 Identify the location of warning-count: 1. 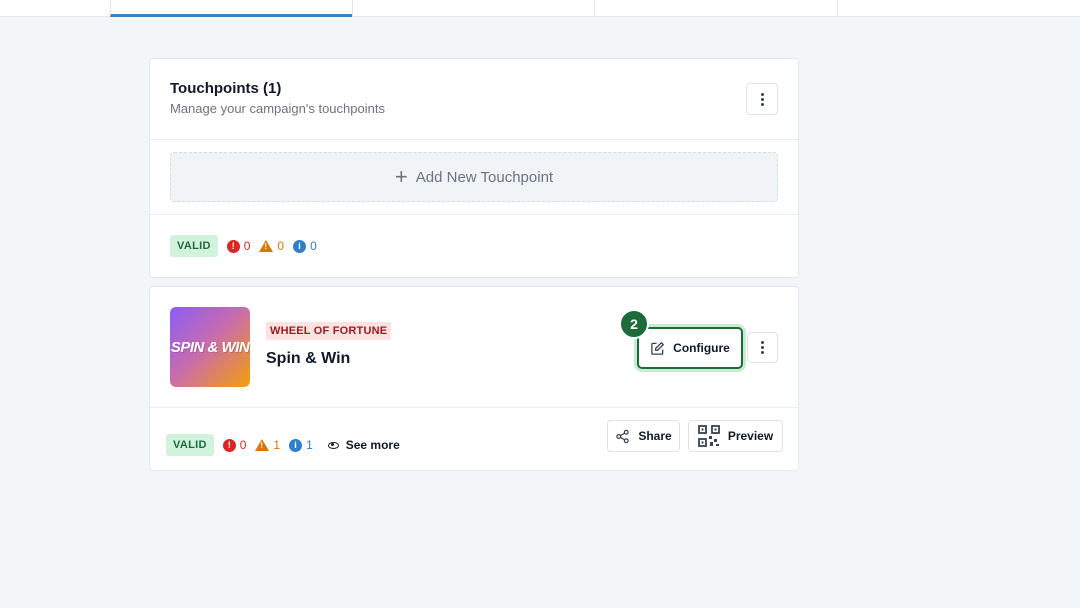
(267, 445).